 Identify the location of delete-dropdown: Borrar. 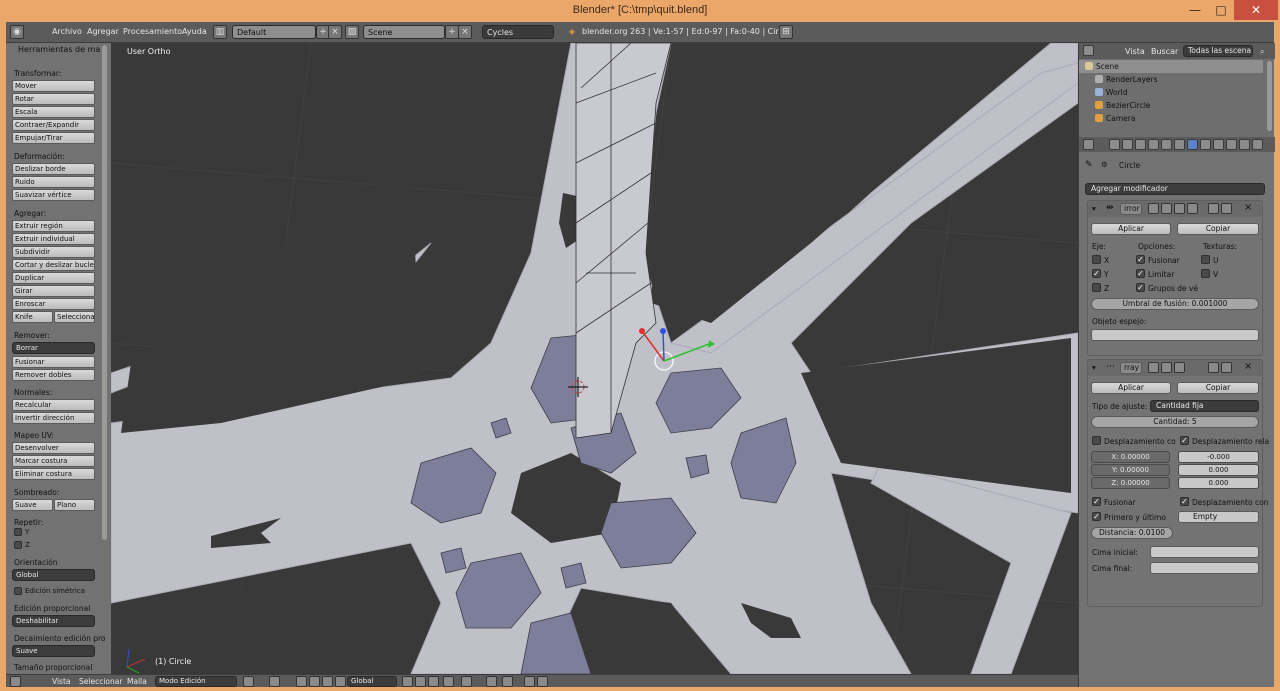
(53, 348).